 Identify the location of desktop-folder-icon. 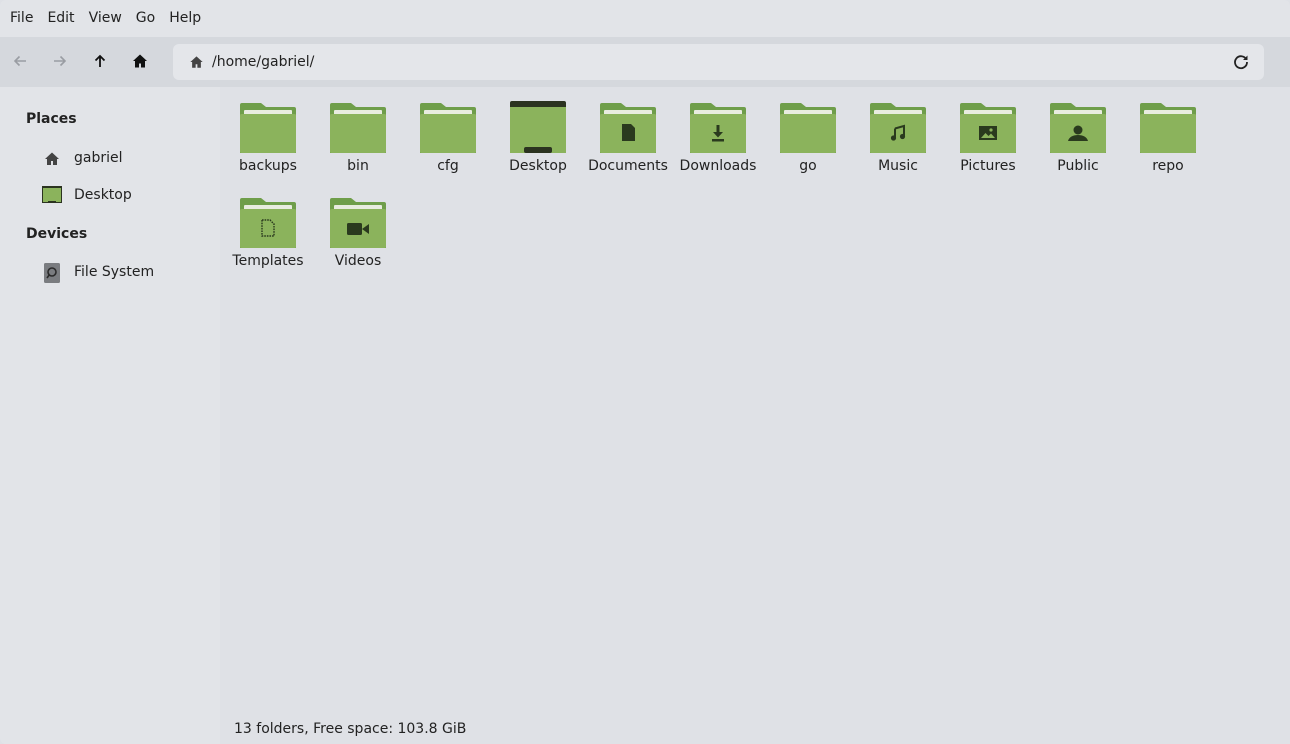
(538, 127).